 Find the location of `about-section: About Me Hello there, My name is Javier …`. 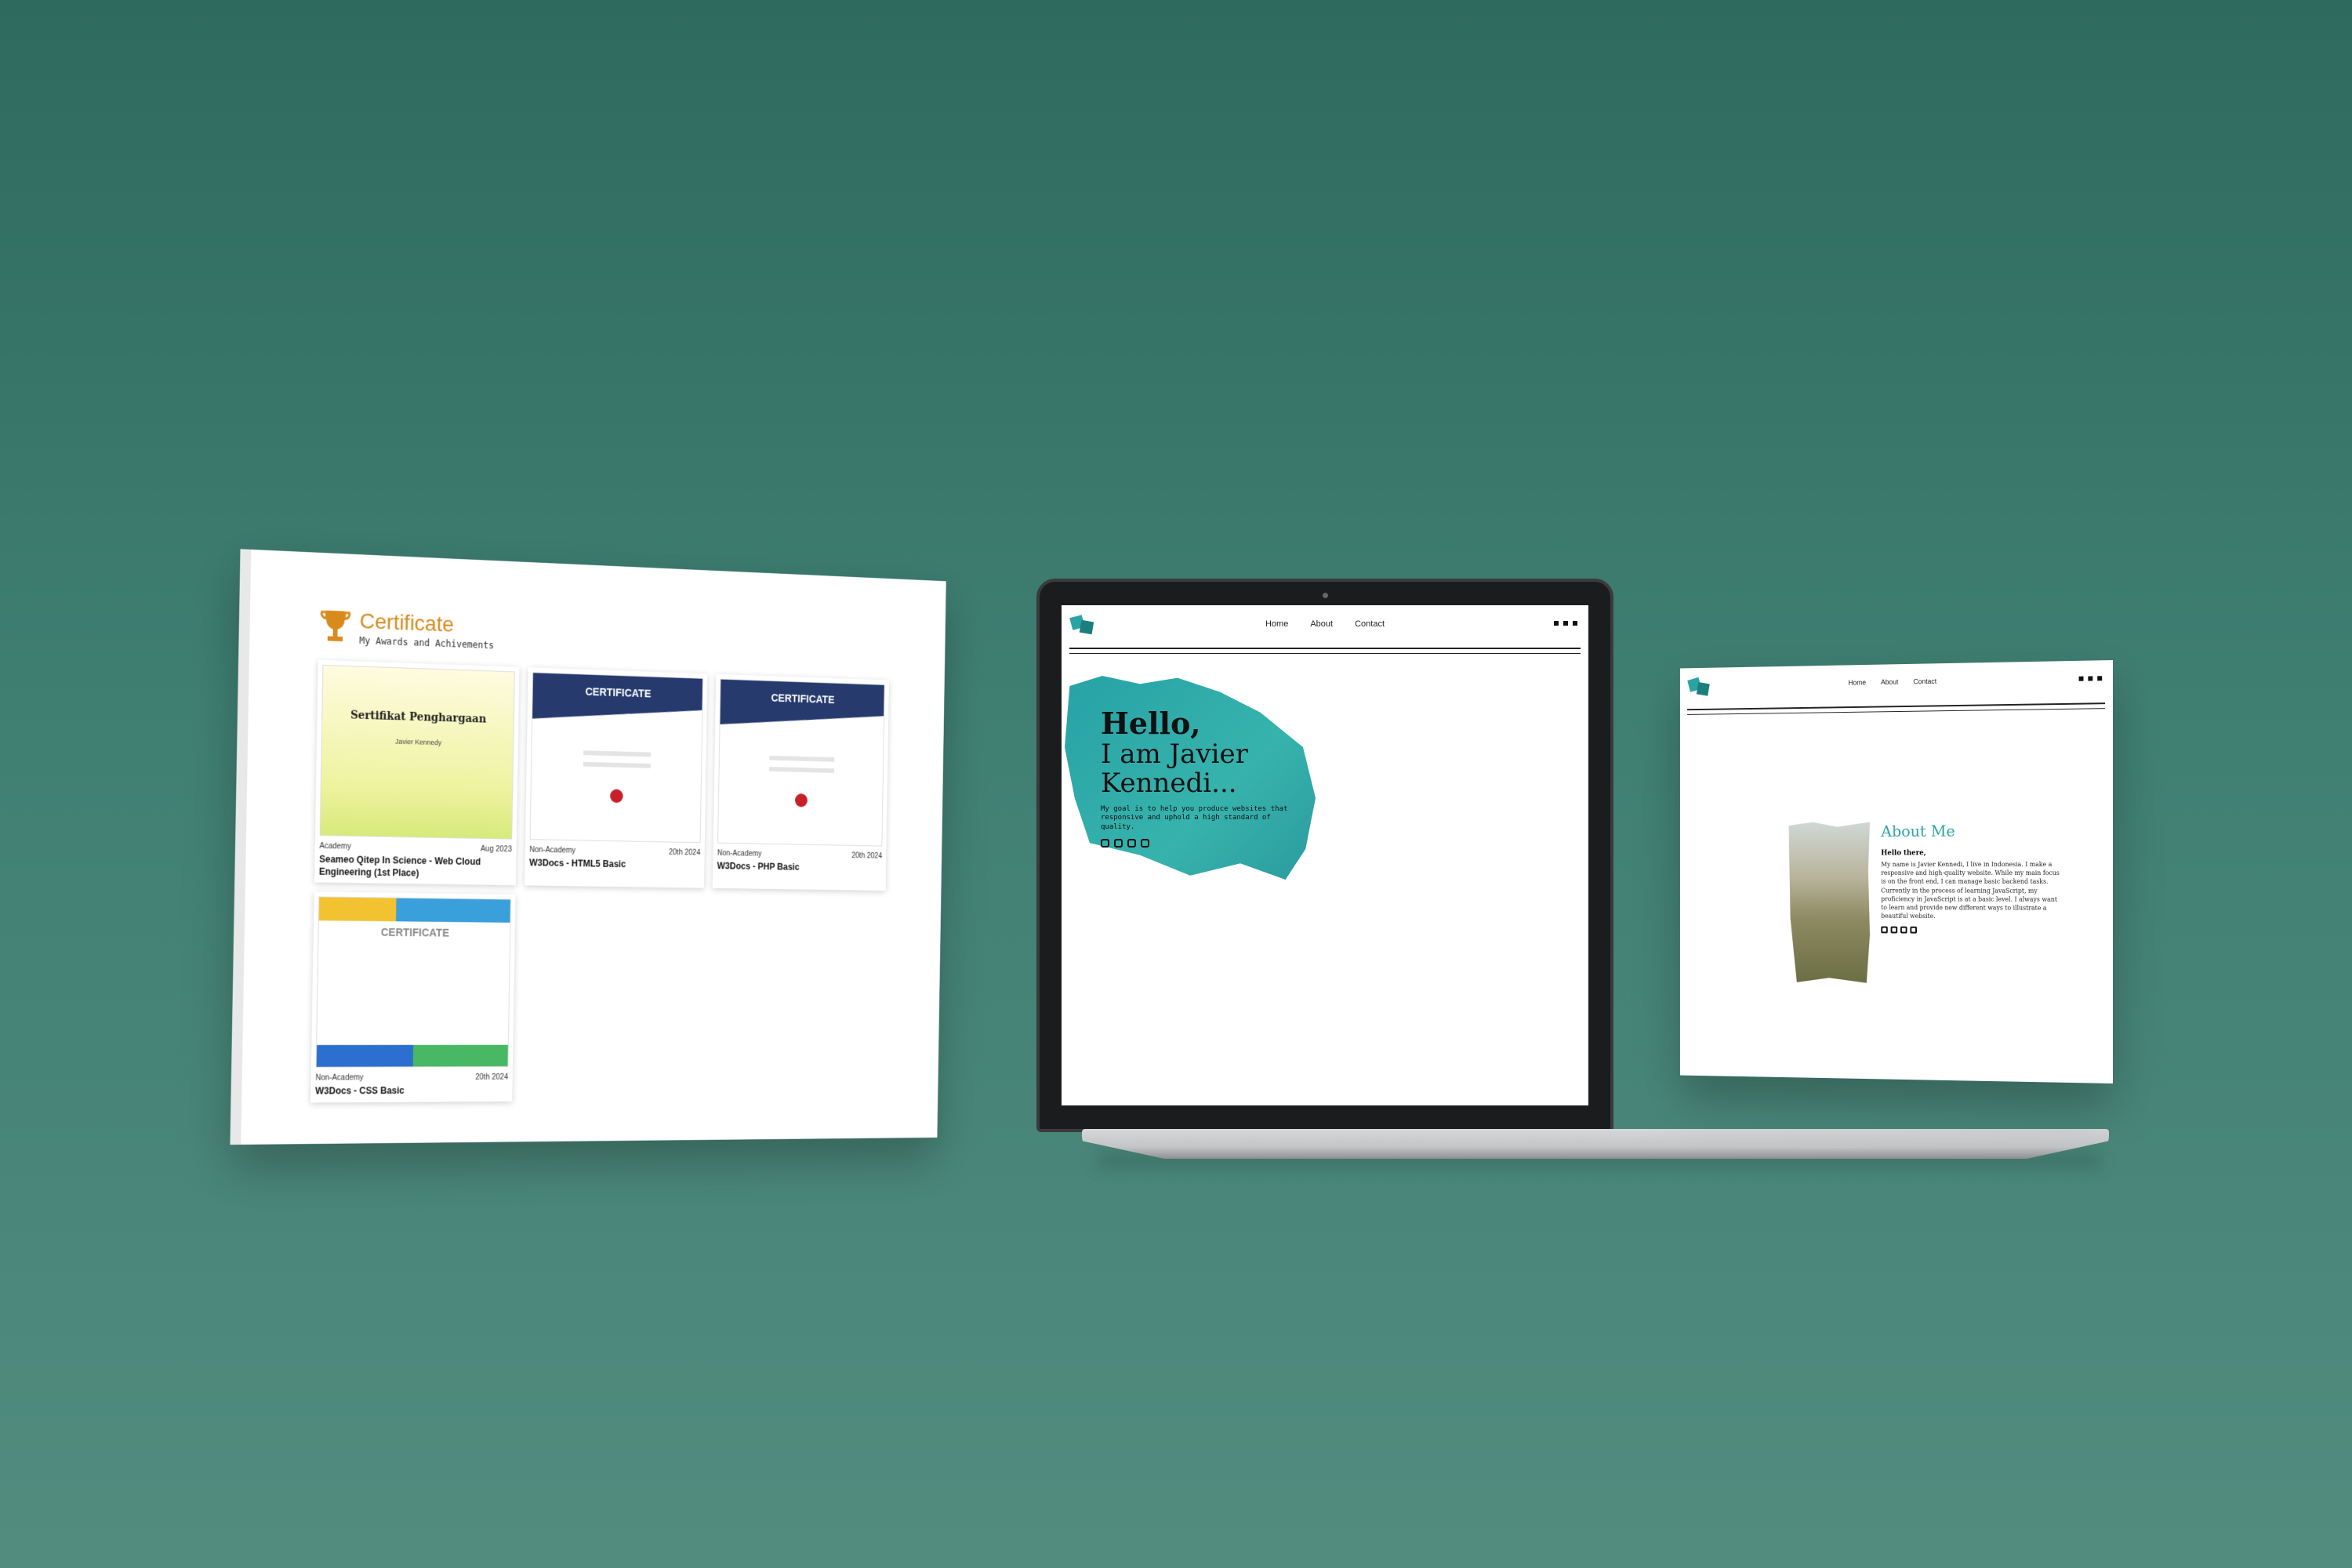

about-section: About Me Hello there, My name is Javier … is located at coordinates (1972, 878).